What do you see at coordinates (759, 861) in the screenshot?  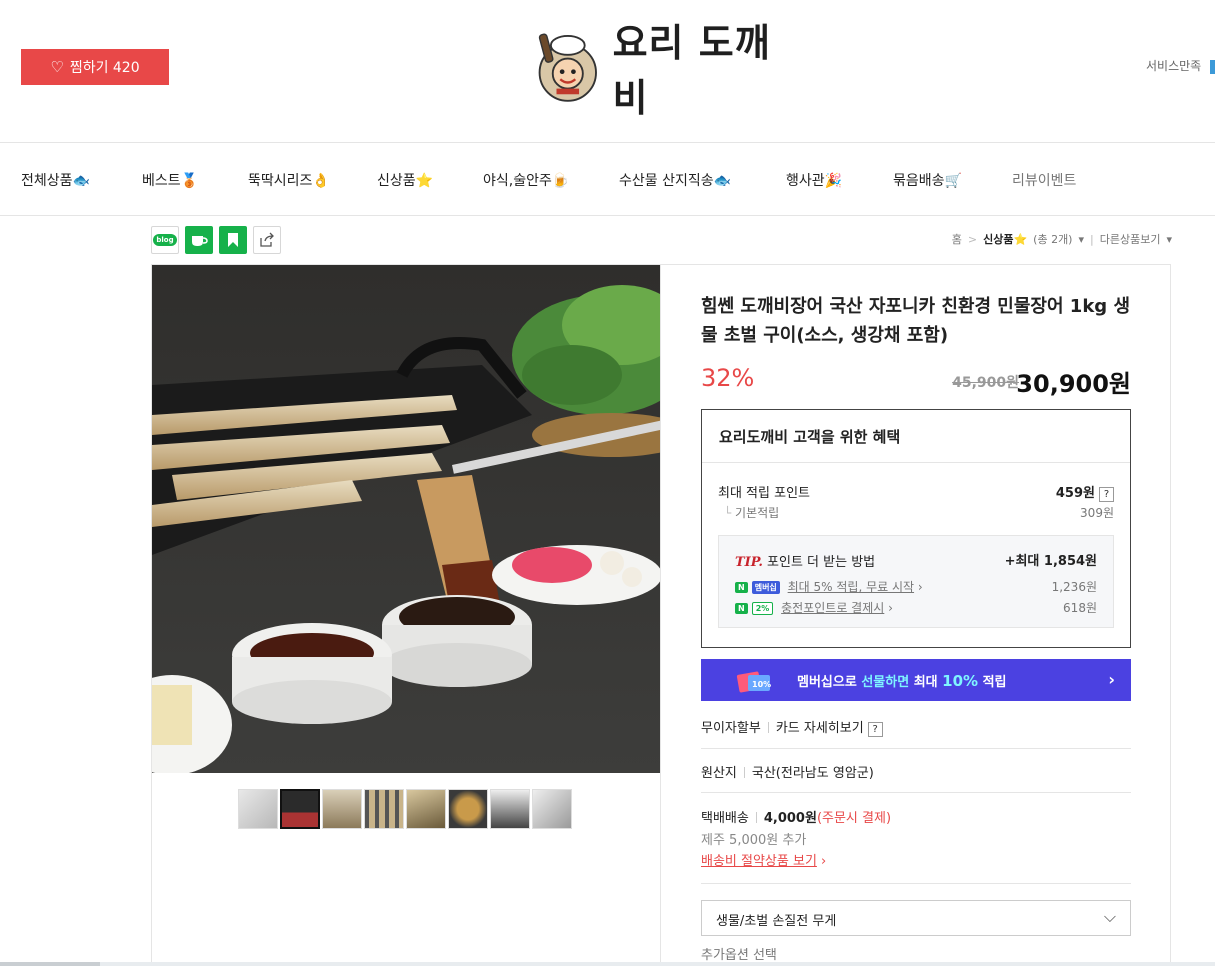 I see `shipping-saving-link: 배송비 절약상품 보기` at bounding box center [759, 861].